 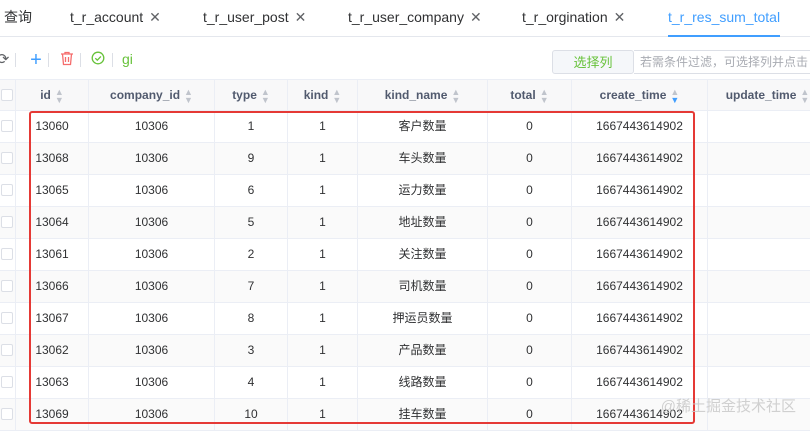 I want to click on check-circle-icon, so click(x=98, y=60).